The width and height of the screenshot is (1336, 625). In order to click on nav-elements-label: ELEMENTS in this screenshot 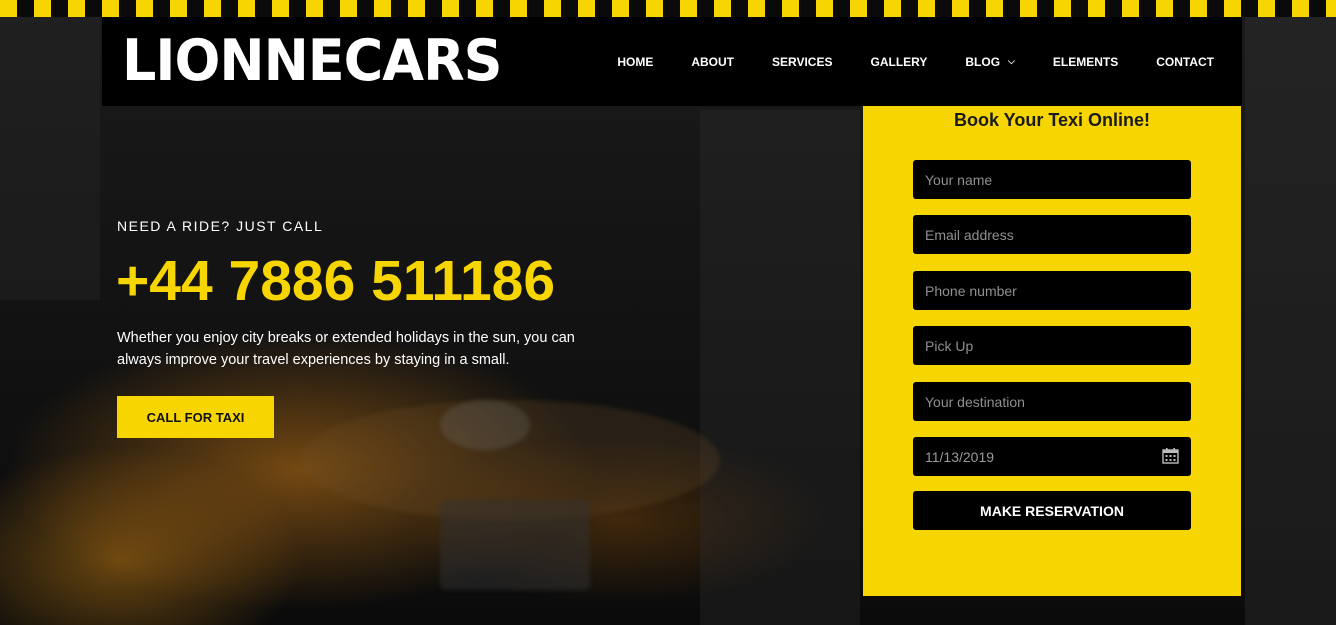, I will do `click(1085, 61)`.